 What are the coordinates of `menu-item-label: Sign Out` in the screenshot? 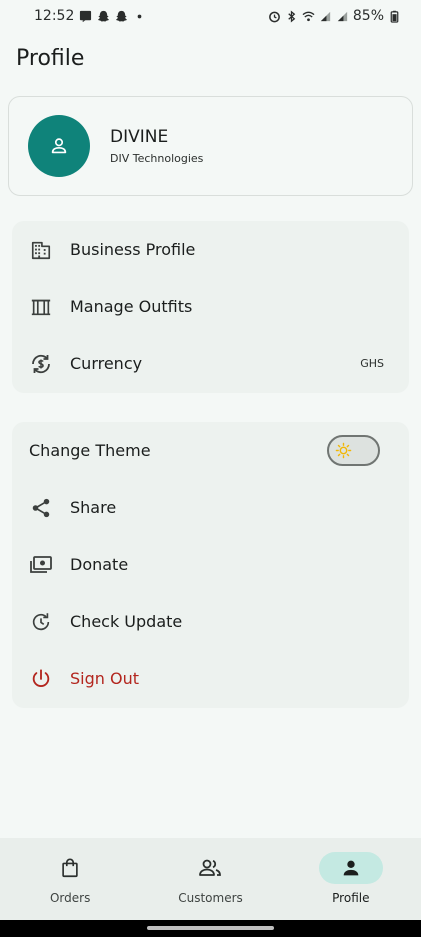 It's located at (104, 678).